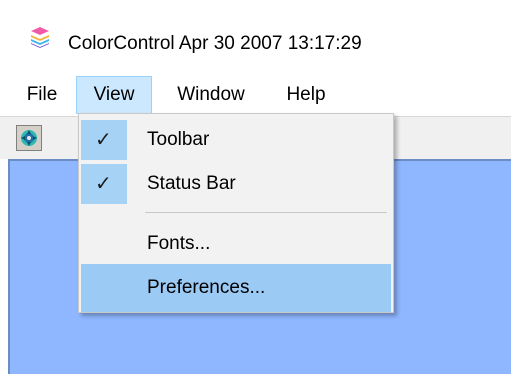  I want to click on menu-item-label: Status Bar, so click(191, 183).